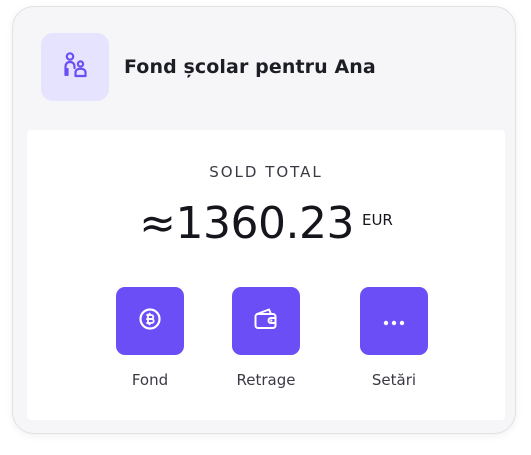 The width and height of the screenshot is (531, 455). I want to click on settings-button, so click(394, 321).